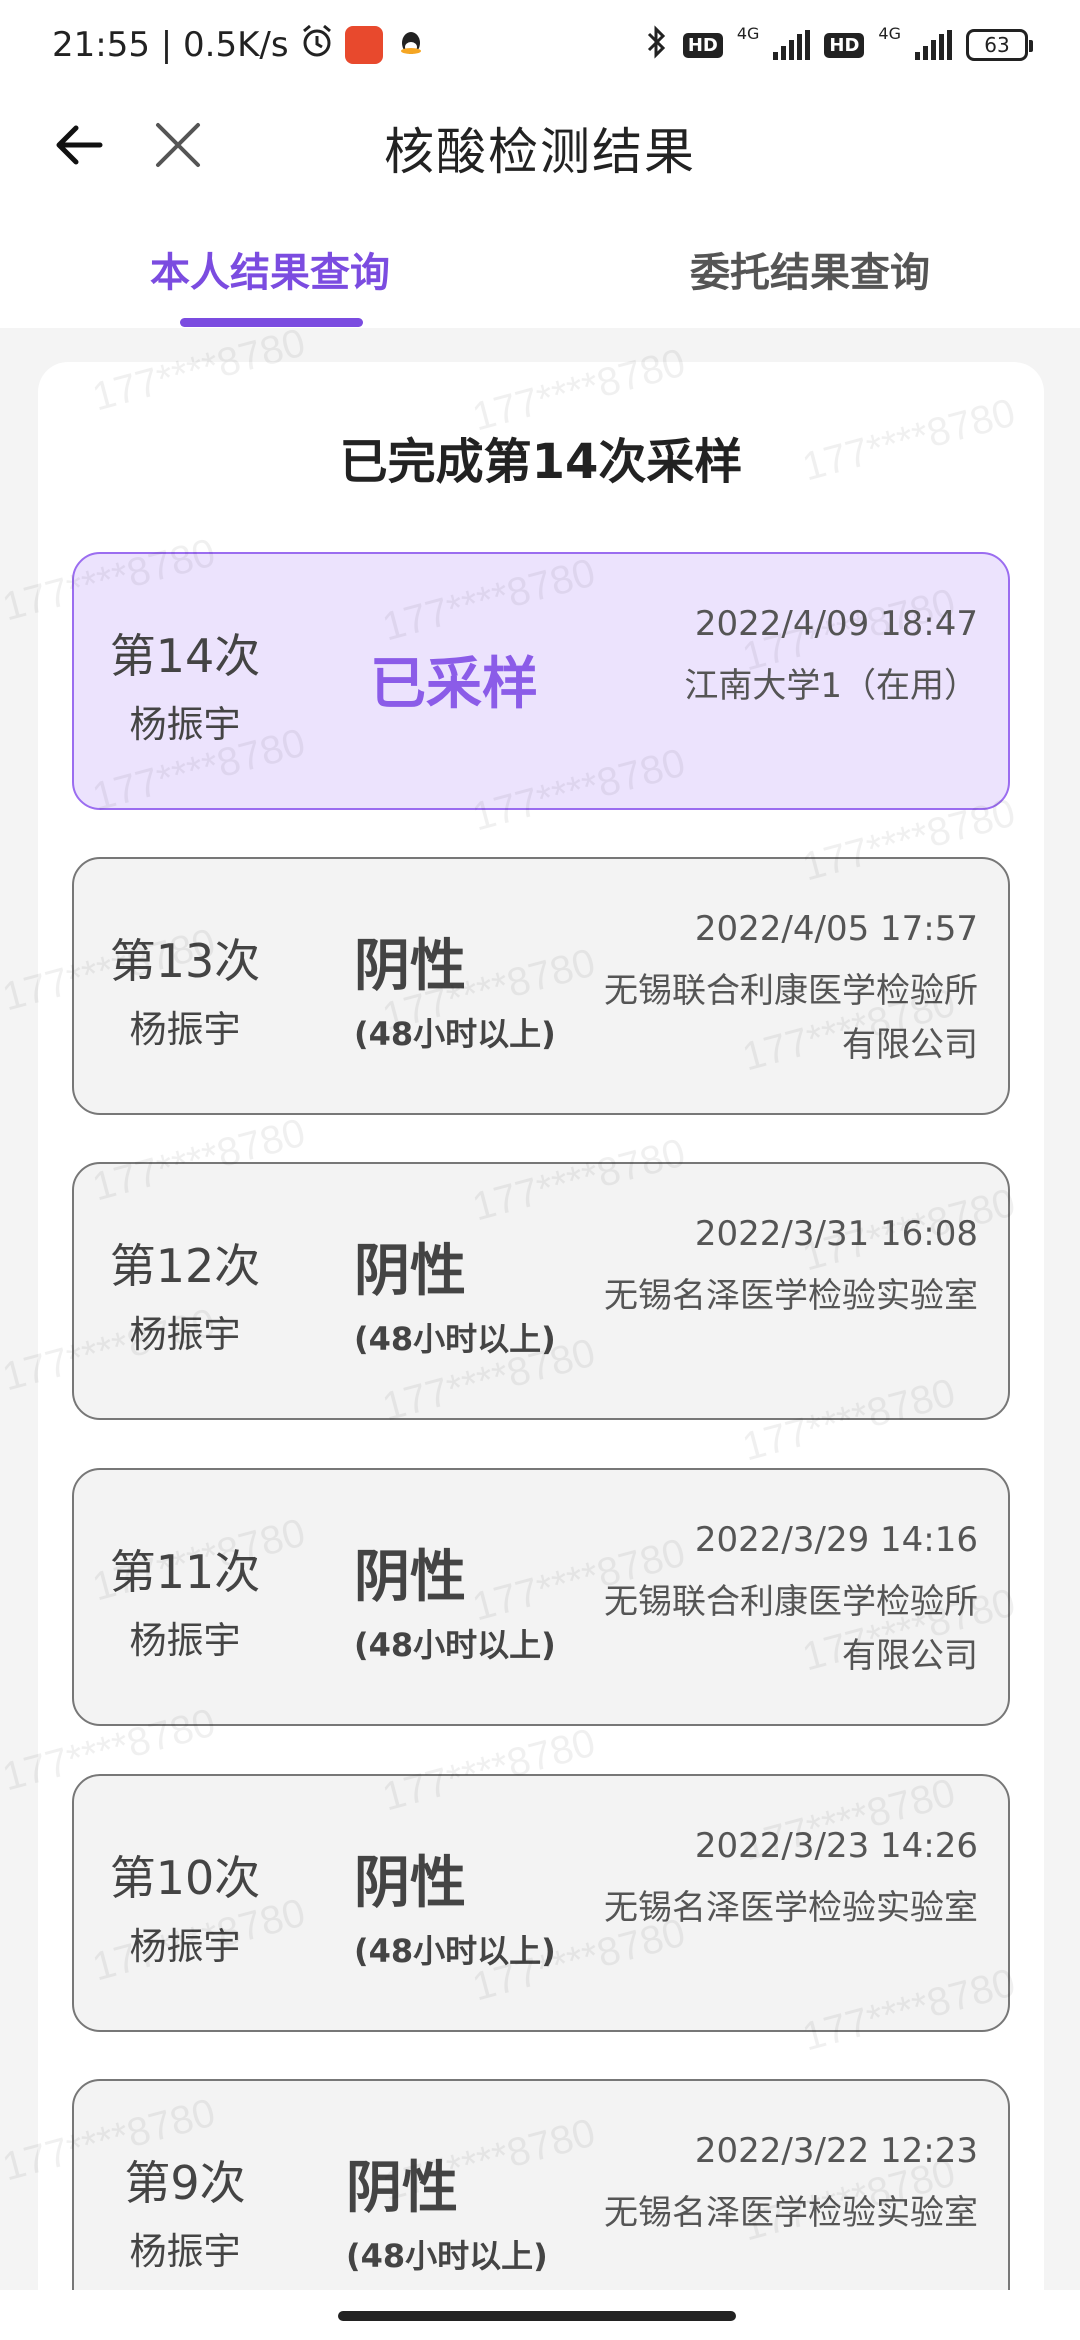 This screenshot has width=1080, height=2340. I want to click on record-count: 第10次, so click(185, 1878).